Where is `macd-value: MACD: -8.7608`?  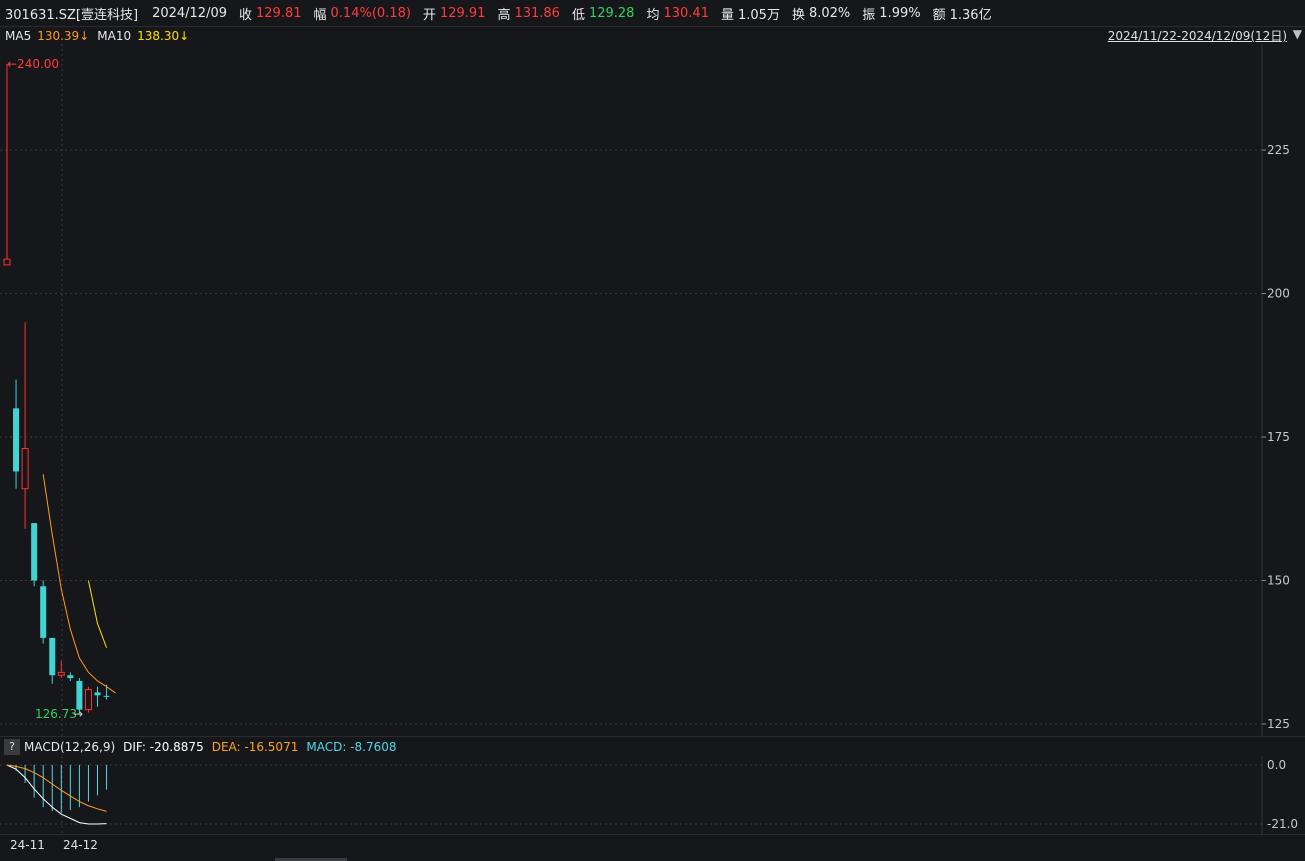 macd-value: MACD: -8.7608 is located at coordinates (351, 747).